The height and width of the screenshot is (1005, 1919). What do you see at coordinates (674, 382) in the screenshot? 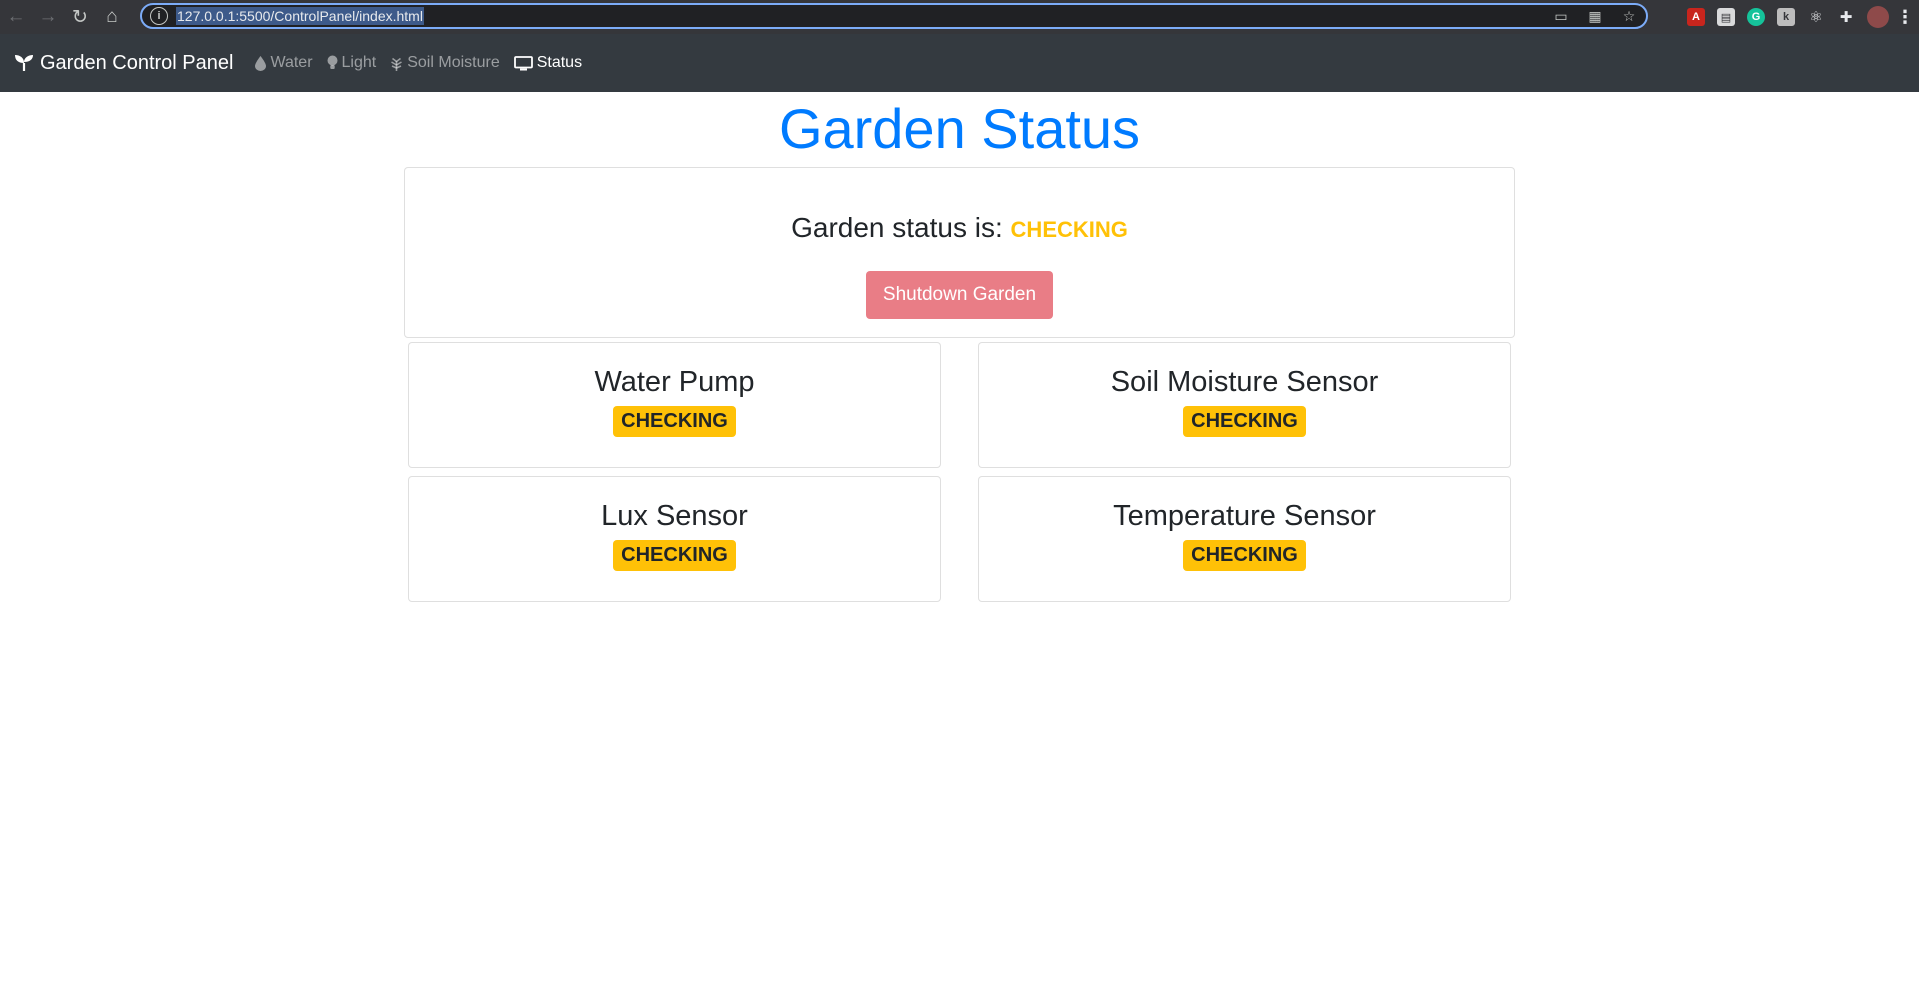
I see `sensor-title: Water Pump` at bounding box center [674, 382].